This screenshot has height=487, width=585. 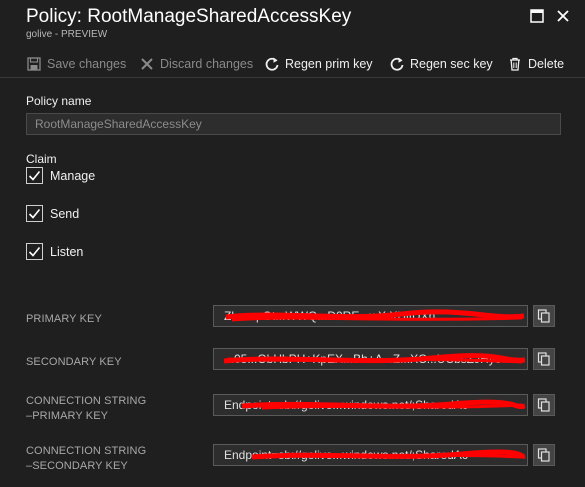 I want to click on regen-sec-key-button: Regen sec key, so click(x=441, y=64).